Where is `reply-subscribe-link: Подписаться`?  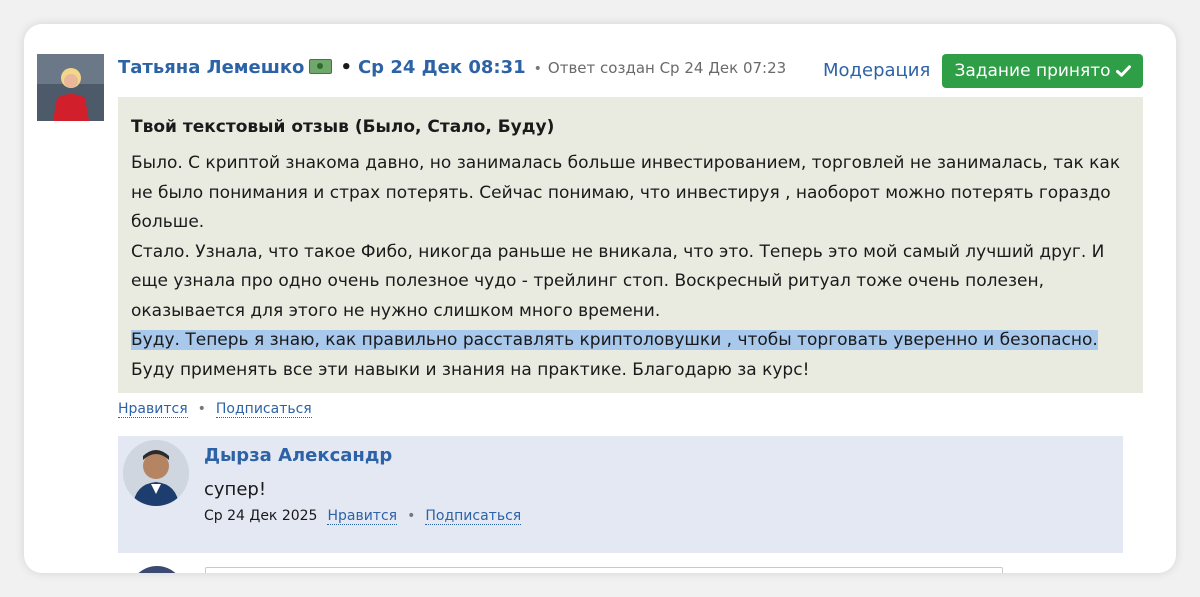
reply-subscribe-link: Подписаться is located at coordinates (473, 516).